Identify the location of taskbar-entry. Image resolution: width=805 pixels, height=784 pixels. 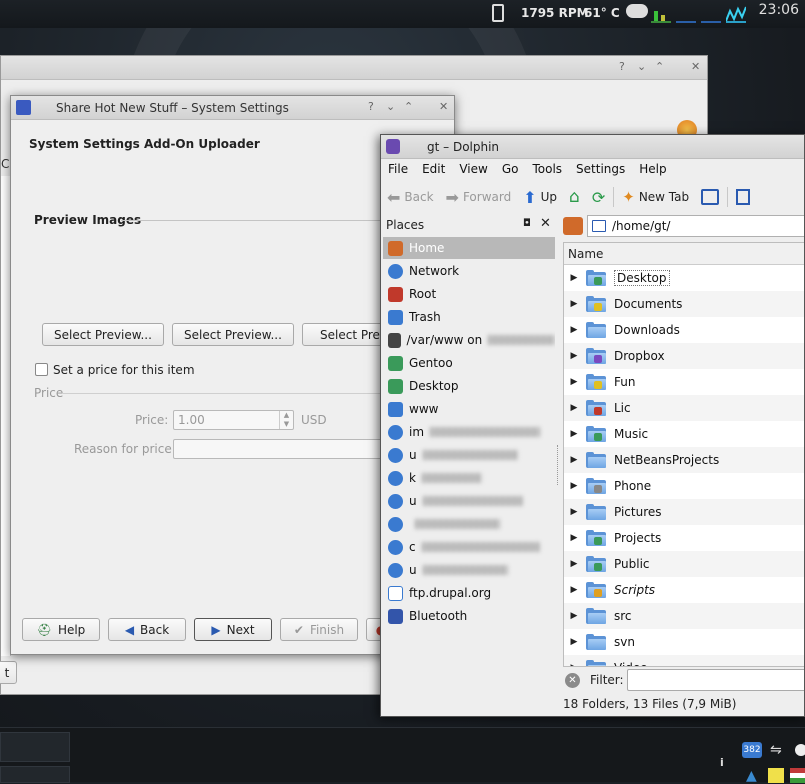
(35, 774).